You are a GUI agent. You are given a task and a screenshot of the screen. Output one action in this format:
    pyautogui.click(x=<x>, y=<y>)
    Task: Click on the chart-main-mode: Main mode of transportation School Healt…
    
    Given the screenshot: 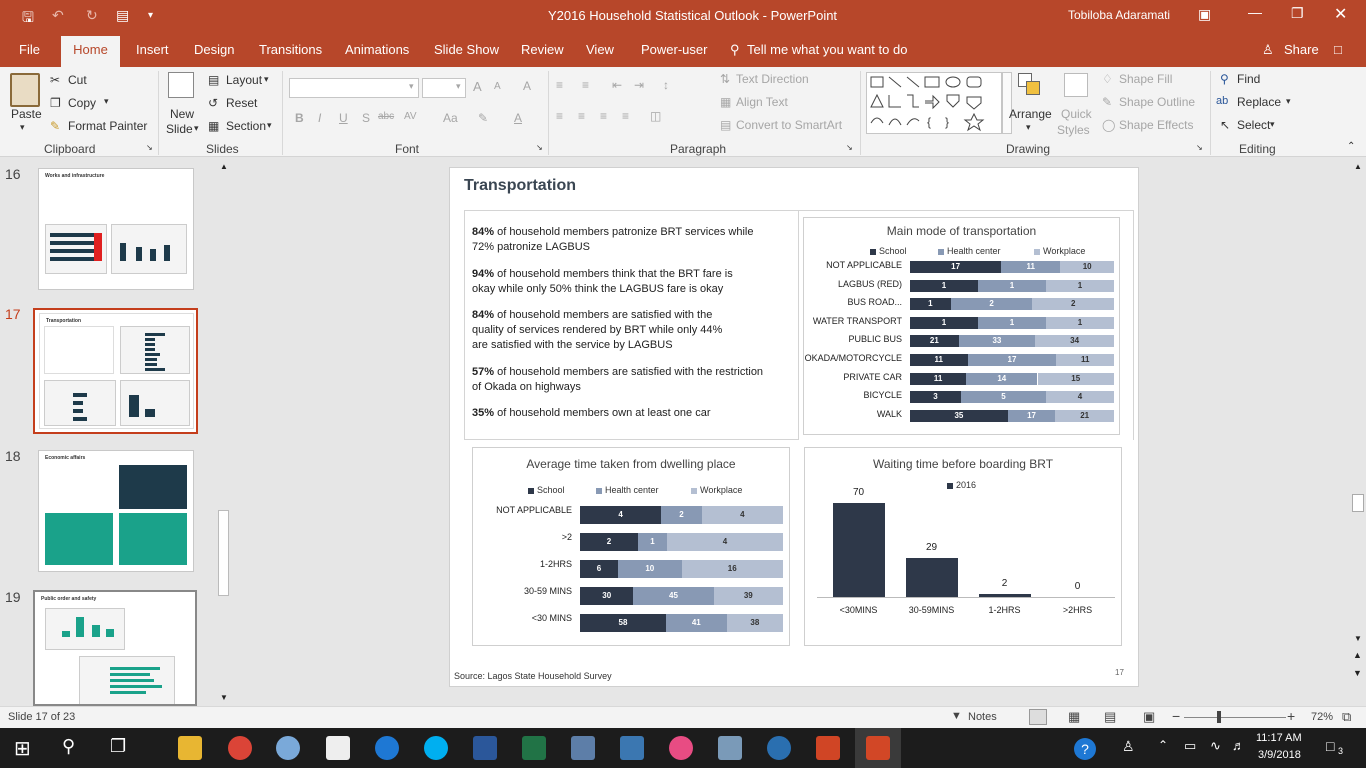 What is the action you would take?
    pyautogui.click(x=961, y=326)
    